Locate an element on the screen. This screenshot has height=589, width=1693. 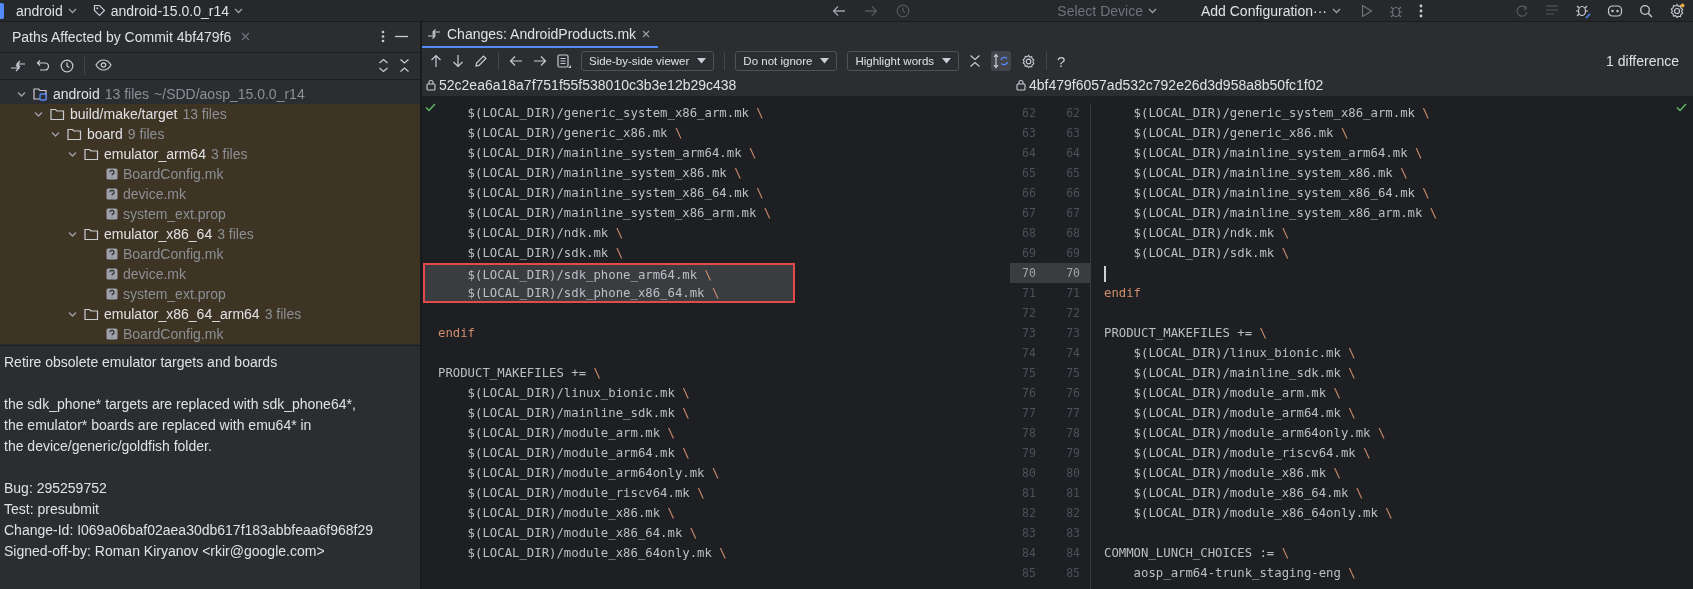
sync-scroll-toggle is located at coordinates (1001, 61).